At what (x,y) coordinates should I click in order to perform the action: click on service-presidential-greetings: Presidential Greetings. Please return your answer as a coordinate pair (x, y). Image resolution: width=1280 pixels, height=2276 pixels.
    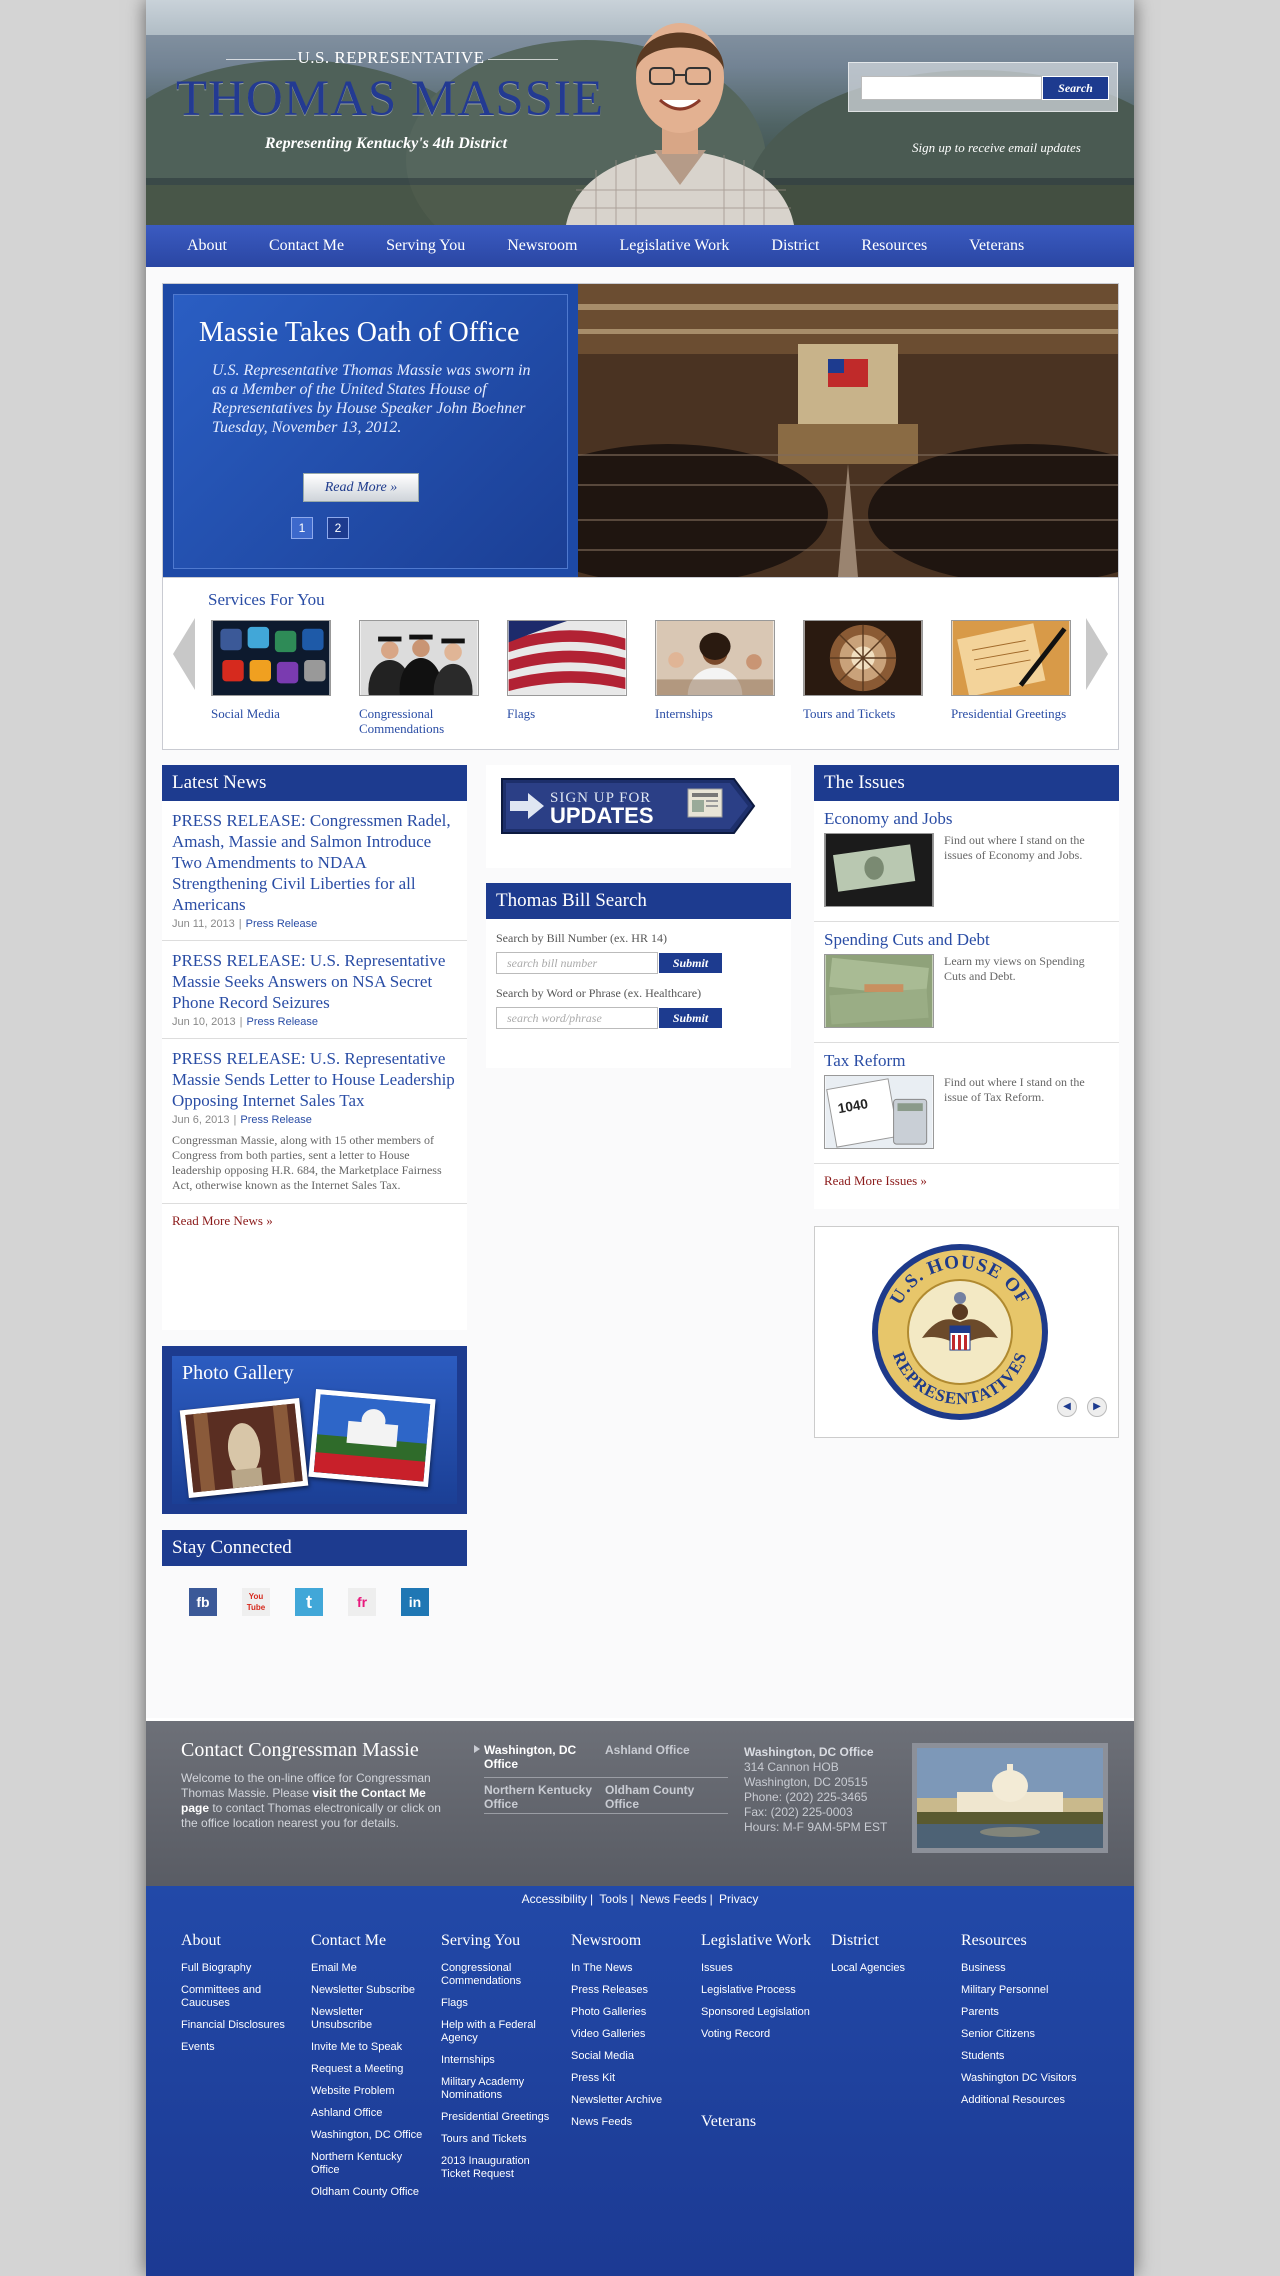
    Looking at the image, I should click on (1011, 670).